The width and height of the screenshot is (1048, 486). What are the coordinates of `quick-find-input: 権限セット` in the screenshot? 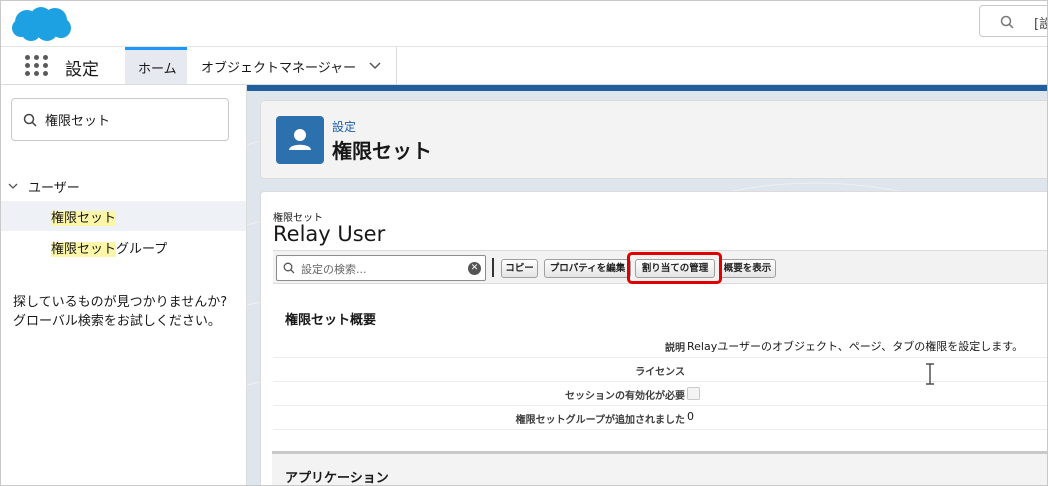 It's located at (120, 119).